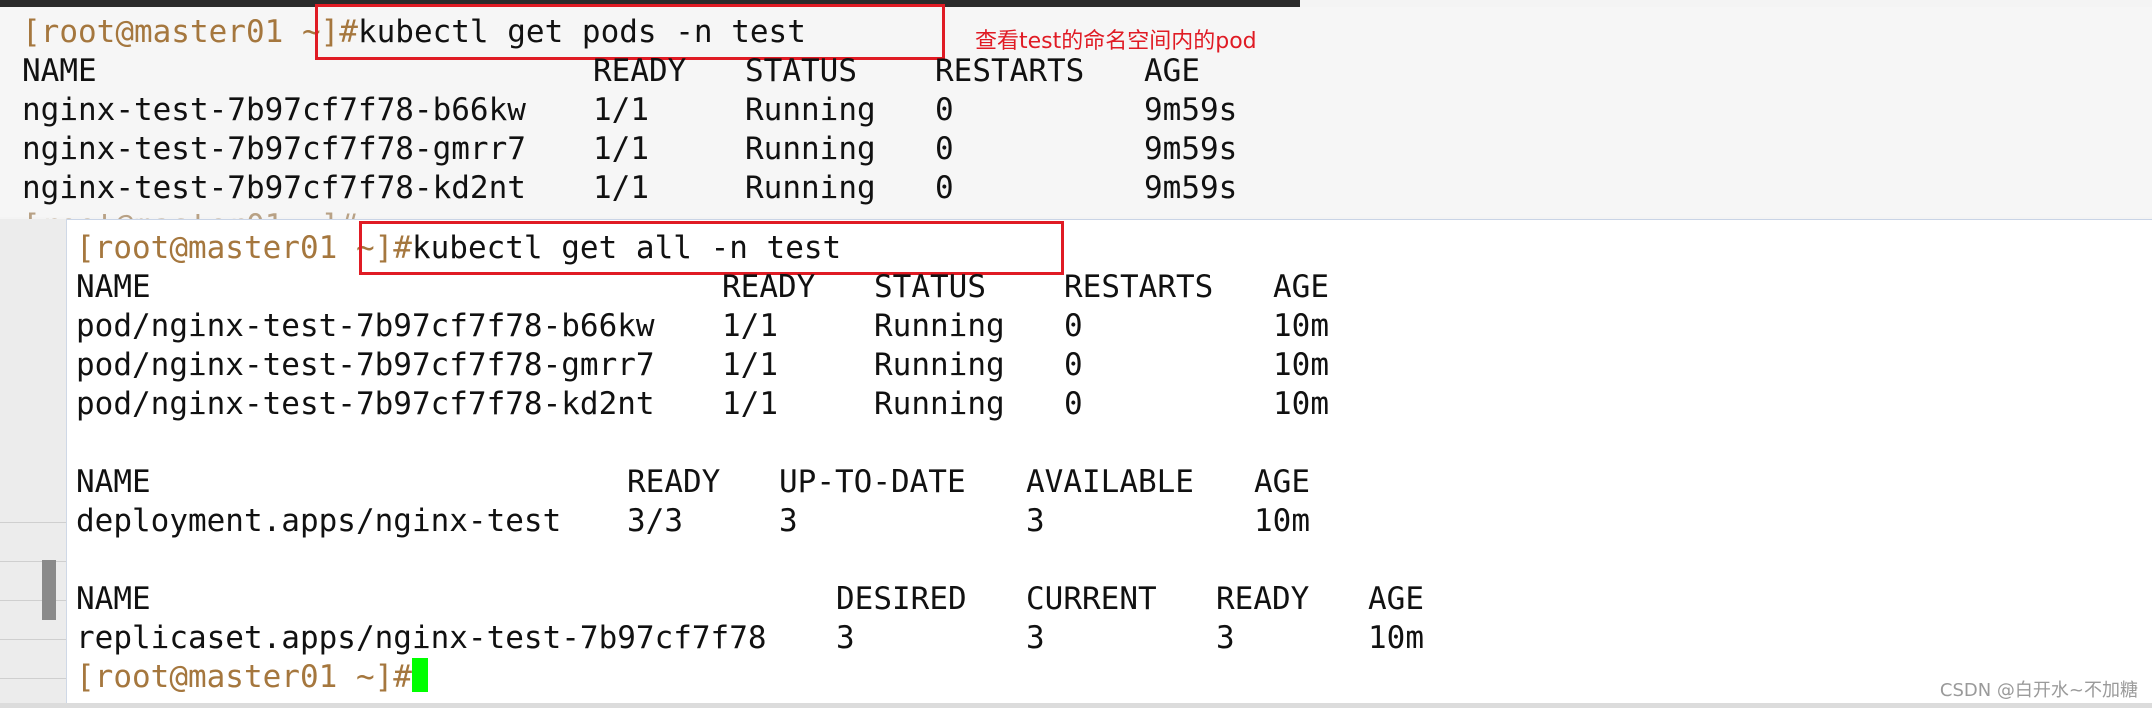  Describe the element at coordinates (1076, 705) in the screenshot. I see `window-bottom-bar` at that location.